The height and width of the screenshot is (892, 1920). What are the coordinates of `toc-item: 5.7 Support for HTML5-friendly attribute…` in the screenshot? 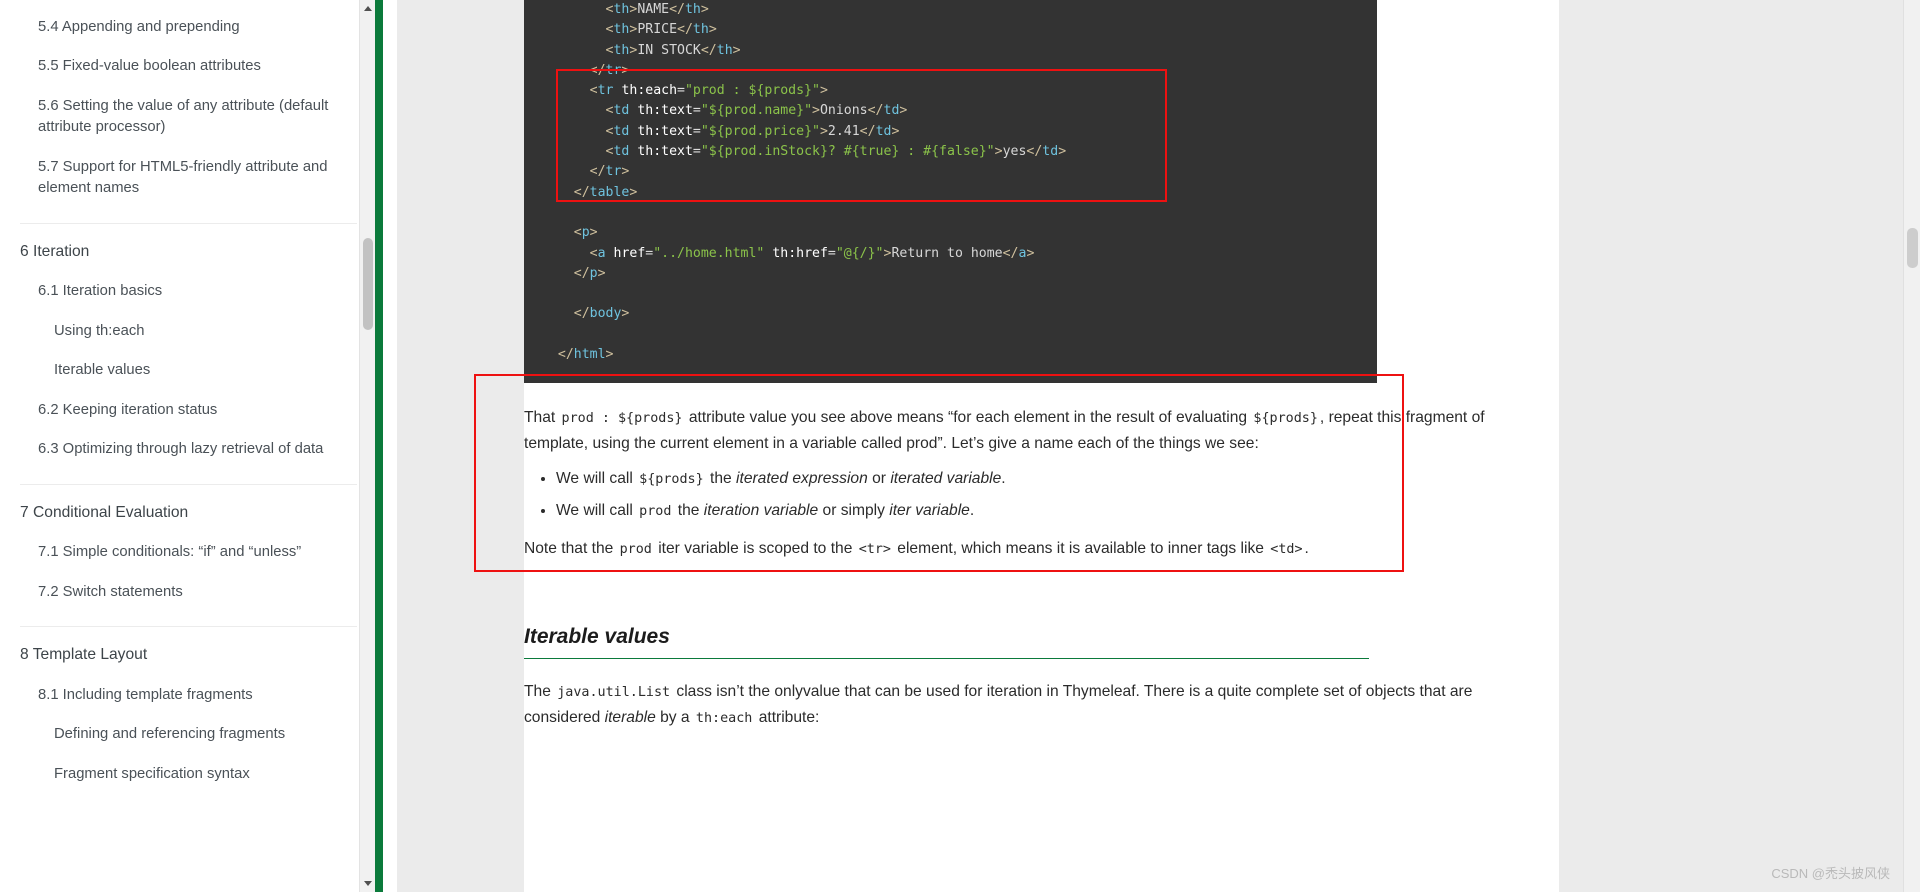 It's located at (188, 178).